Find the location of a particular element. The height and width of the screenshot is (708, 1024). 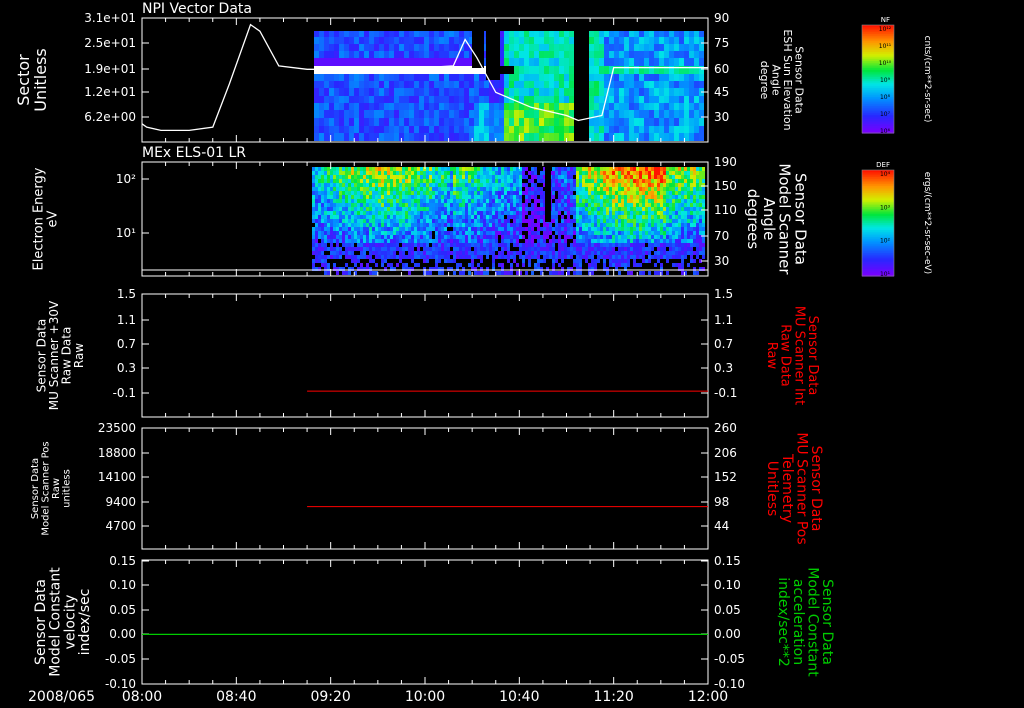

y-tick-label-right: 190 is located at coordinates (725, 162).